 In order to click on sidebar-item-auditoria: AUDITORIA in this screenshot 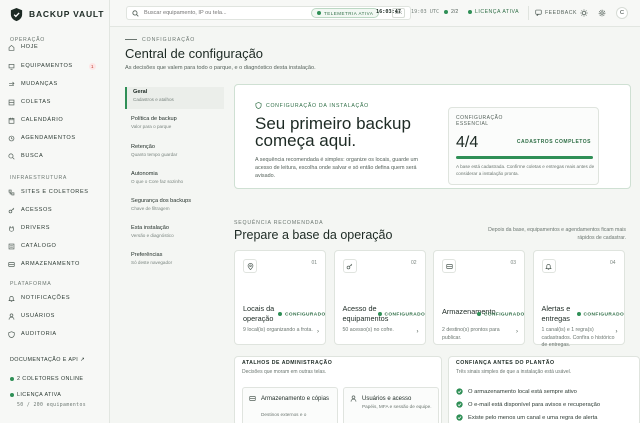, I will do `click(55, 334)`.